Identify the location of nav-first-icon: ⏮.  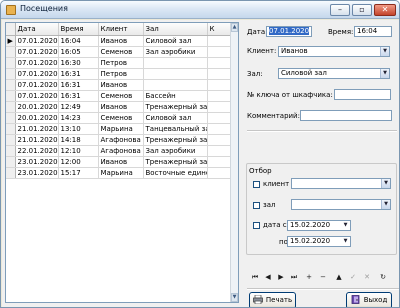
(255, 277).